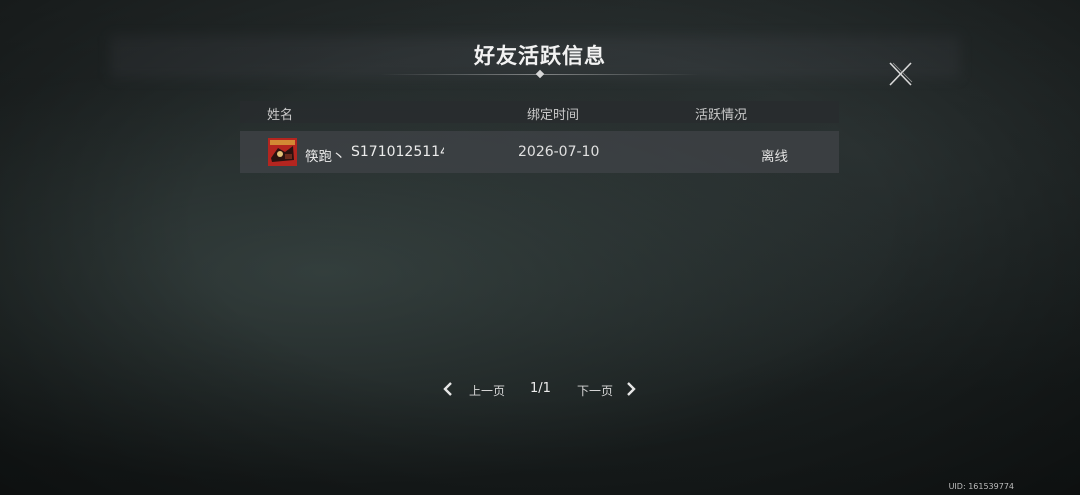 The height and width of the screenshot is (495, 1080). Describe the element at coordinates (774, 157) in the screenshot. I see `activity-status: 离线` at that location.